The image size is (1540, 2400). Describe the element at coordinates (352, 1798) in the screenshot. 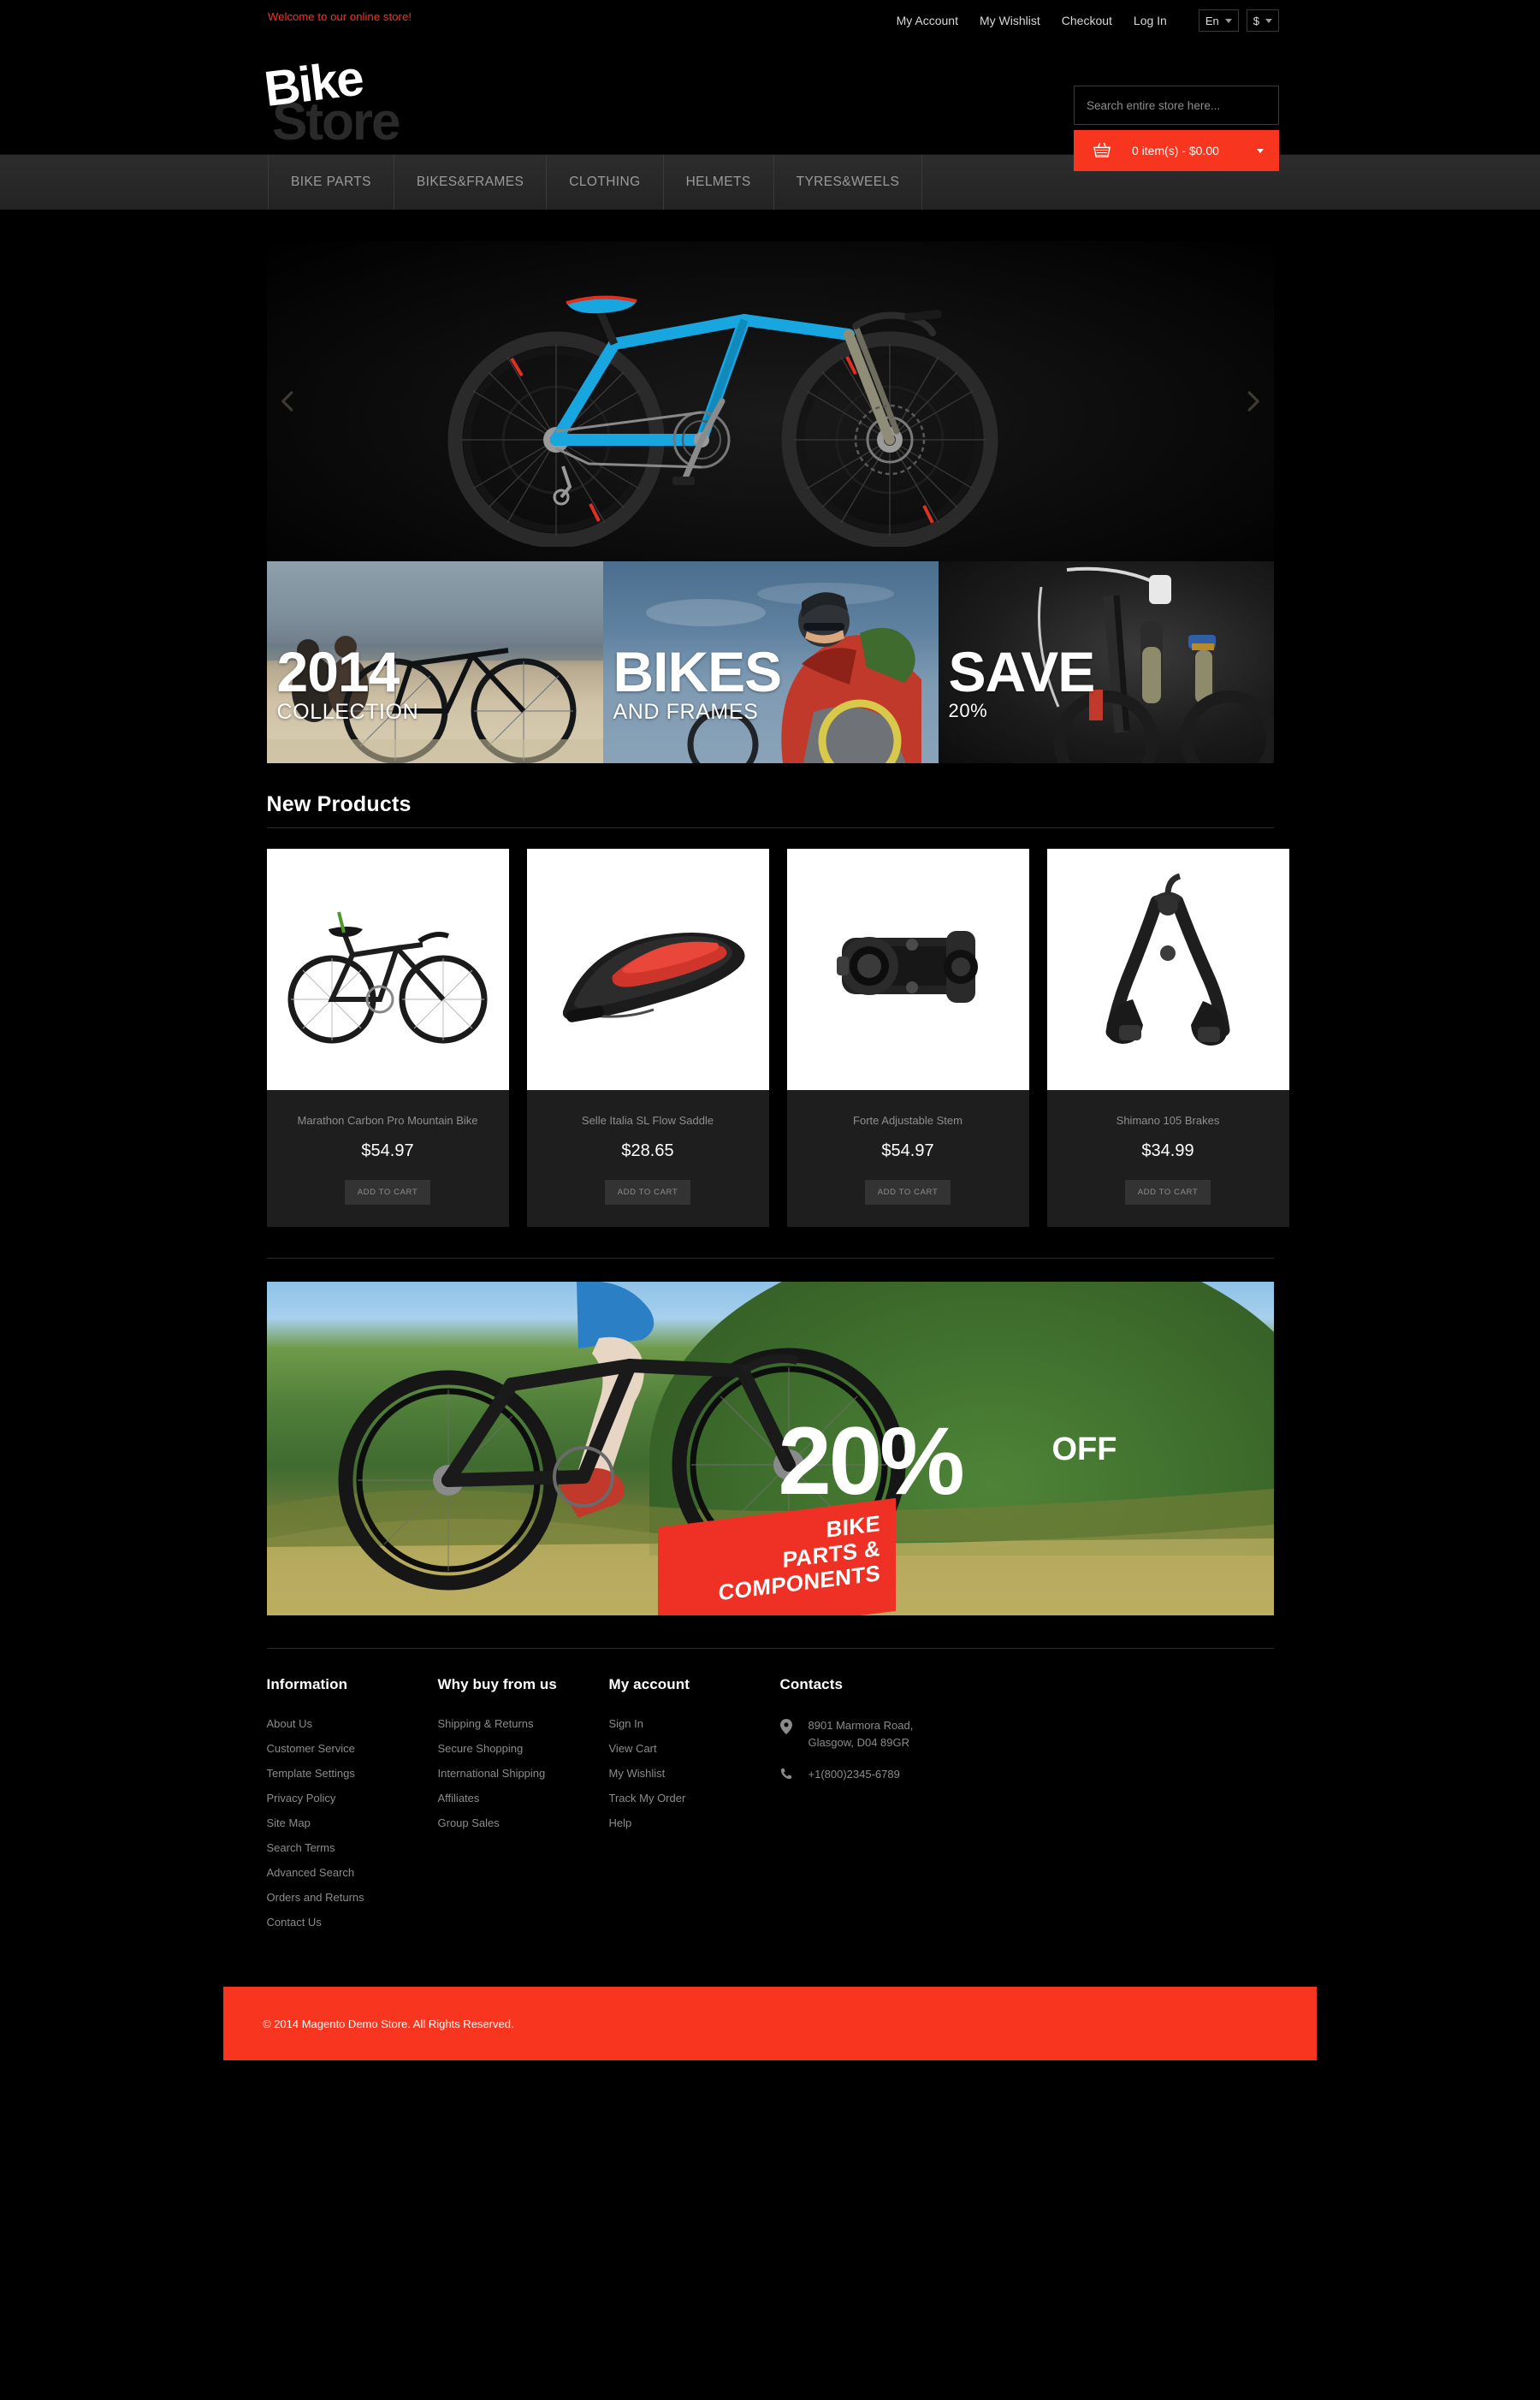

I see `footer-link-privacy-policy: Privacy Policy` at that location.